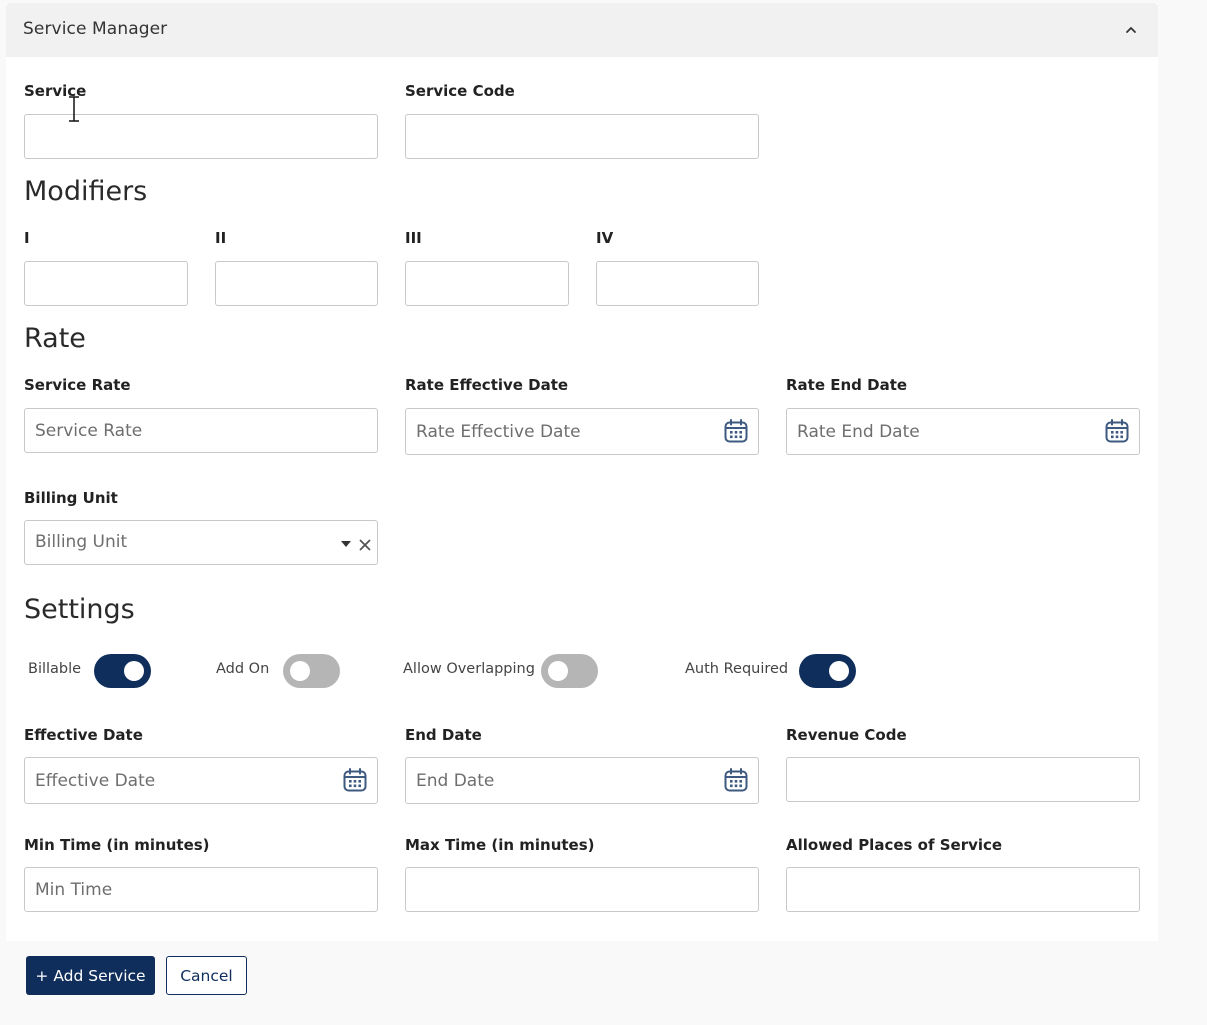 This screenshot has height=1025, width=1207. I want to click on add-on-label: Add On, so click(243, 669).